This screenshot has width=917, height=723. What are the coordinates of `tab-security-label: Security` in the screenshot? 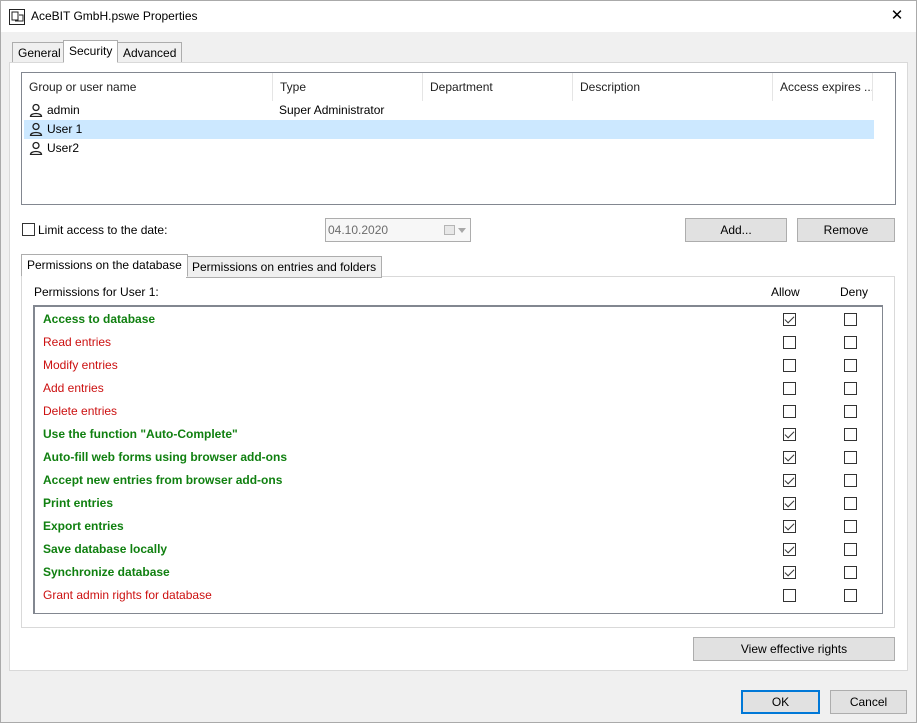 It's located at (91, 51).